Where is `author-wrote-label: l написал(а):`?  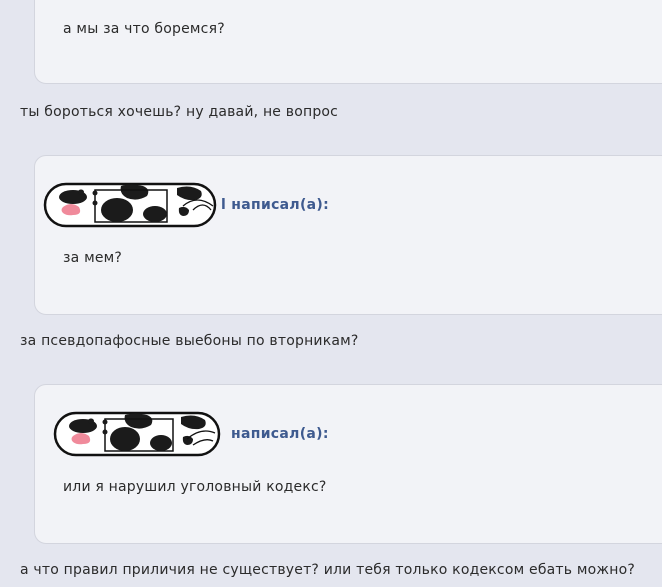 author-wrote-label: l написал(а): is located at coordinates (275, 205).